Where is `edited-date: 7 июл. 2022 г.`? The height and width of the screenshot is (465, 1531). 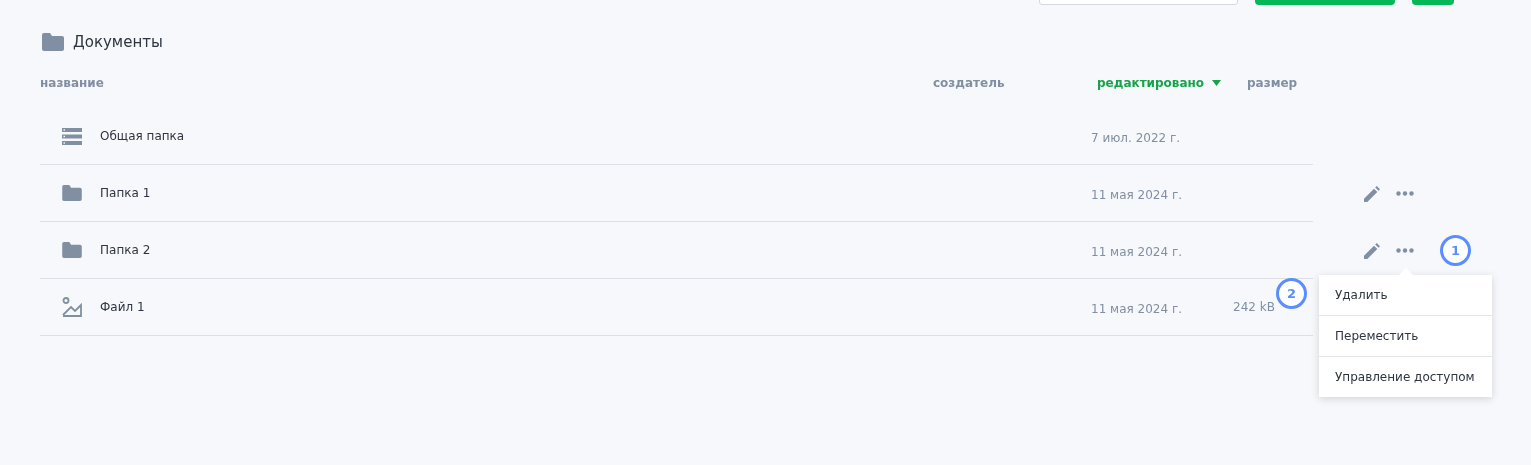 edited-date: 7 июл. 2022 г. is located at coordinates (1136, 137).